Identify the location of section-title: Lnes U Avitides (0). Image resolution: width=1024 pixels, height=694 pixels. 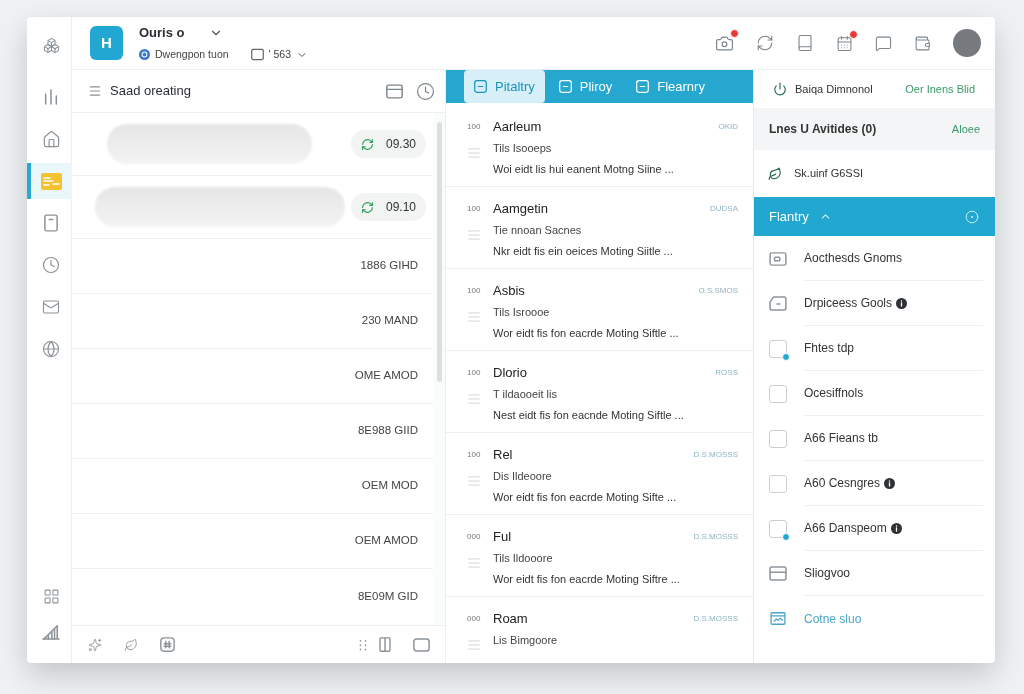
(823, 129).